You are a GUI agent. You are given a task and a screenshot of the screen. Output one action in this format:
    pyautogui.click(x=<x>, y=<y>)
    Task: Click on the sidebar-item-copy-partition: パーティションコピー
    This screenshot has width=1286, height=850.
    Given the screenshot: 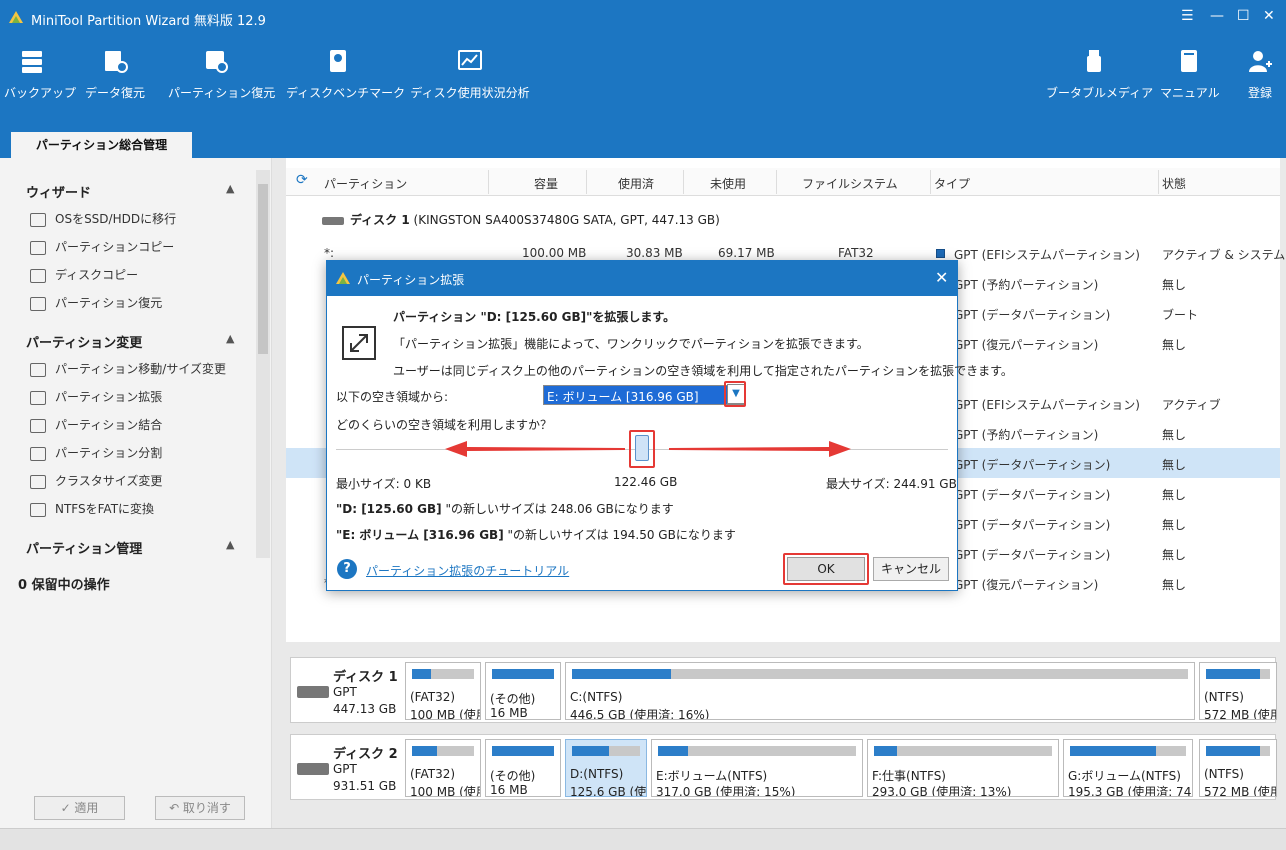 What is the action you would take?
    pyautogui.click(x=102, y=248)
    